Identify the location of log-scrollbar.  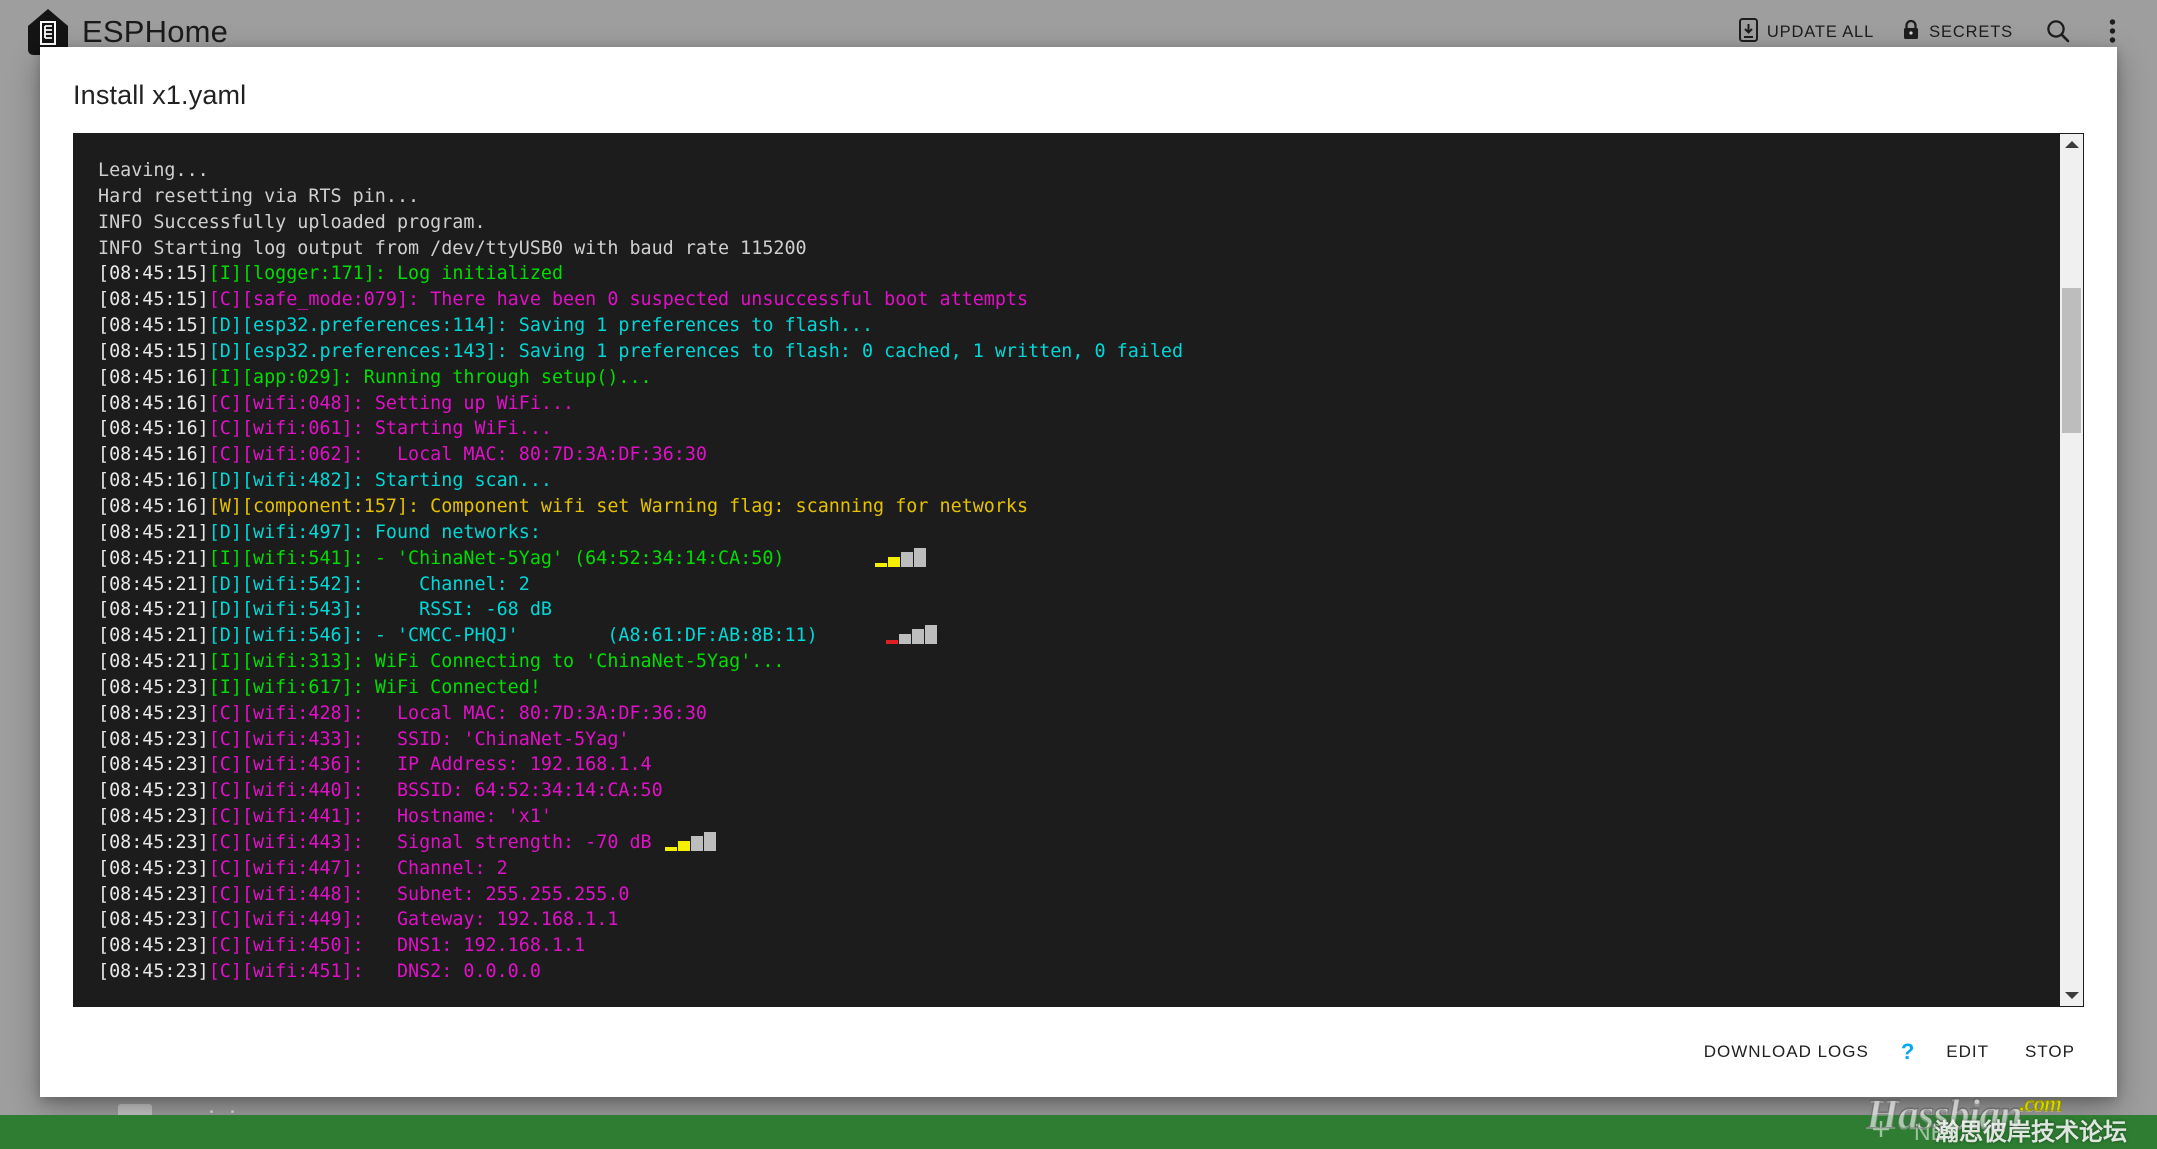
(2071, 570).